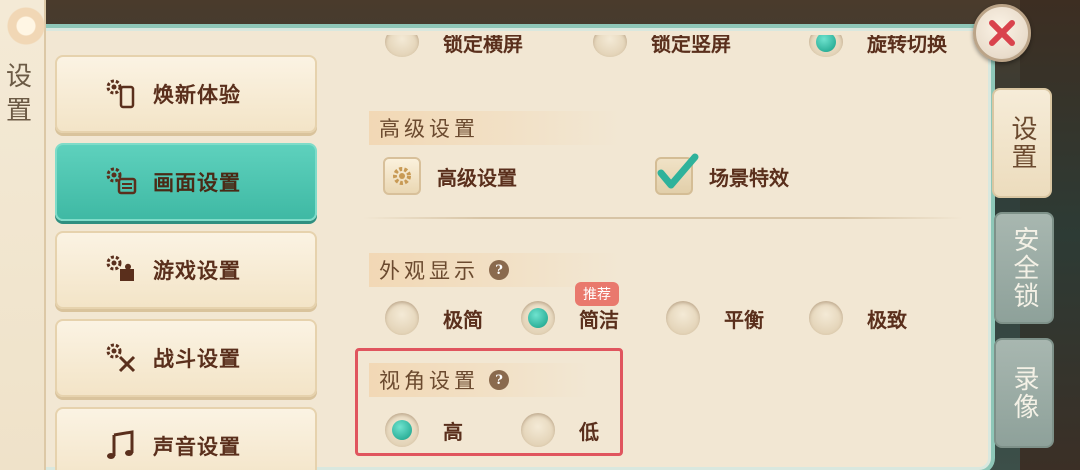 The width and height of the screenshot is (1080, 470). Describe the element at coordinates (121, 446) in the screenshot. I see `music-note-icon` at that location.